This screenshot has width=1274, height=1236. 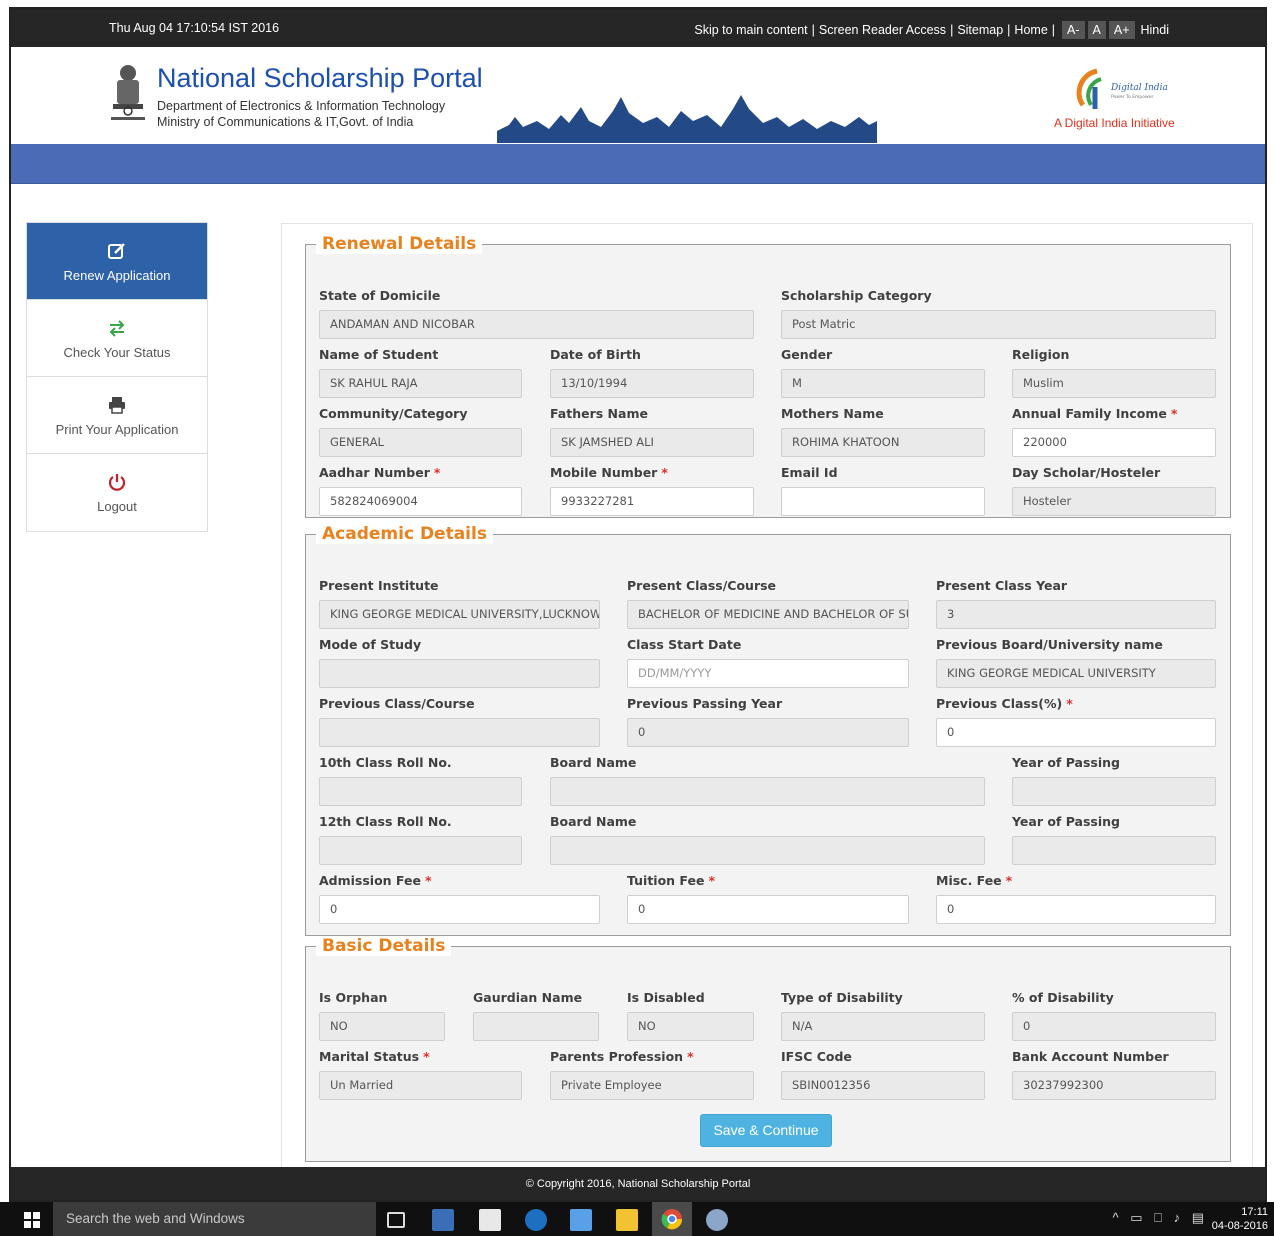 I want to click on father-name-input: SK JAMSHED ALI, so click(x=652, y=442).